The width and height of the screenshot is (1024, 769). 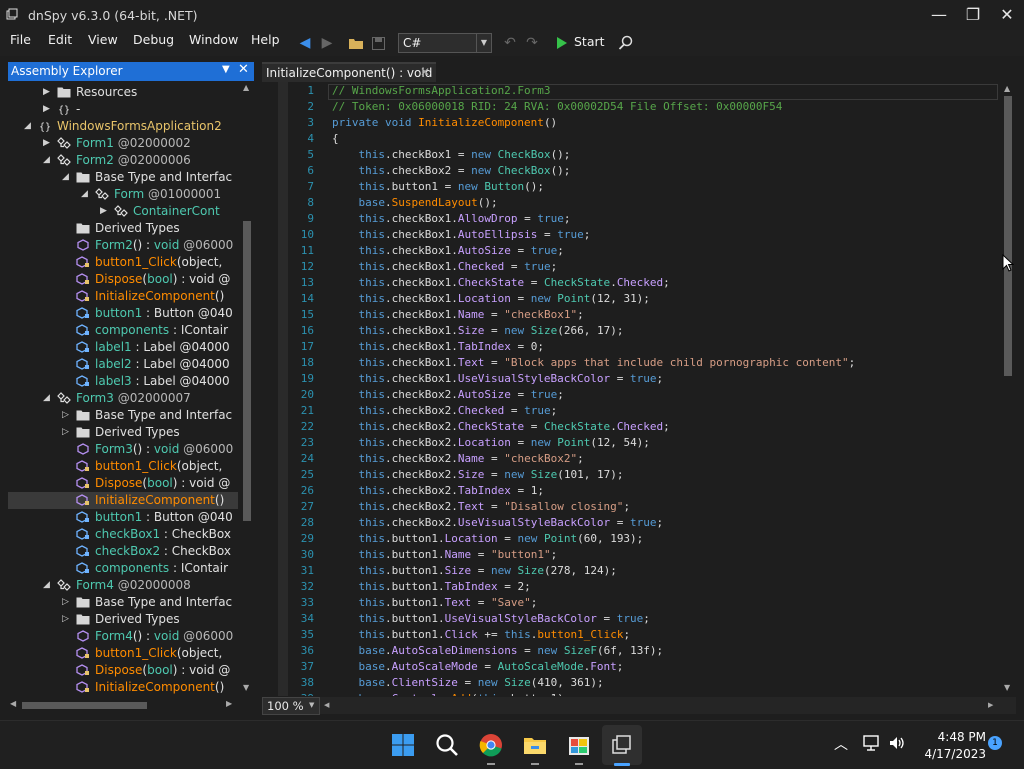 I want to click on scroll-up-icon: ▲, so click(x=246, y=87).